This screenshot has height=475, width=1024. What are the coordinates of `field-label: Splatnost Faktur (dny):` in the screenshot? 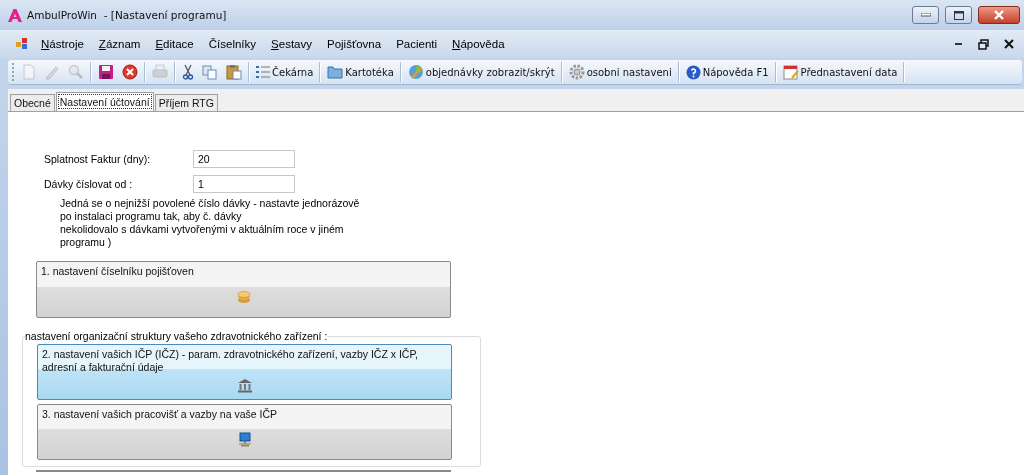 It's located at (98, 159).